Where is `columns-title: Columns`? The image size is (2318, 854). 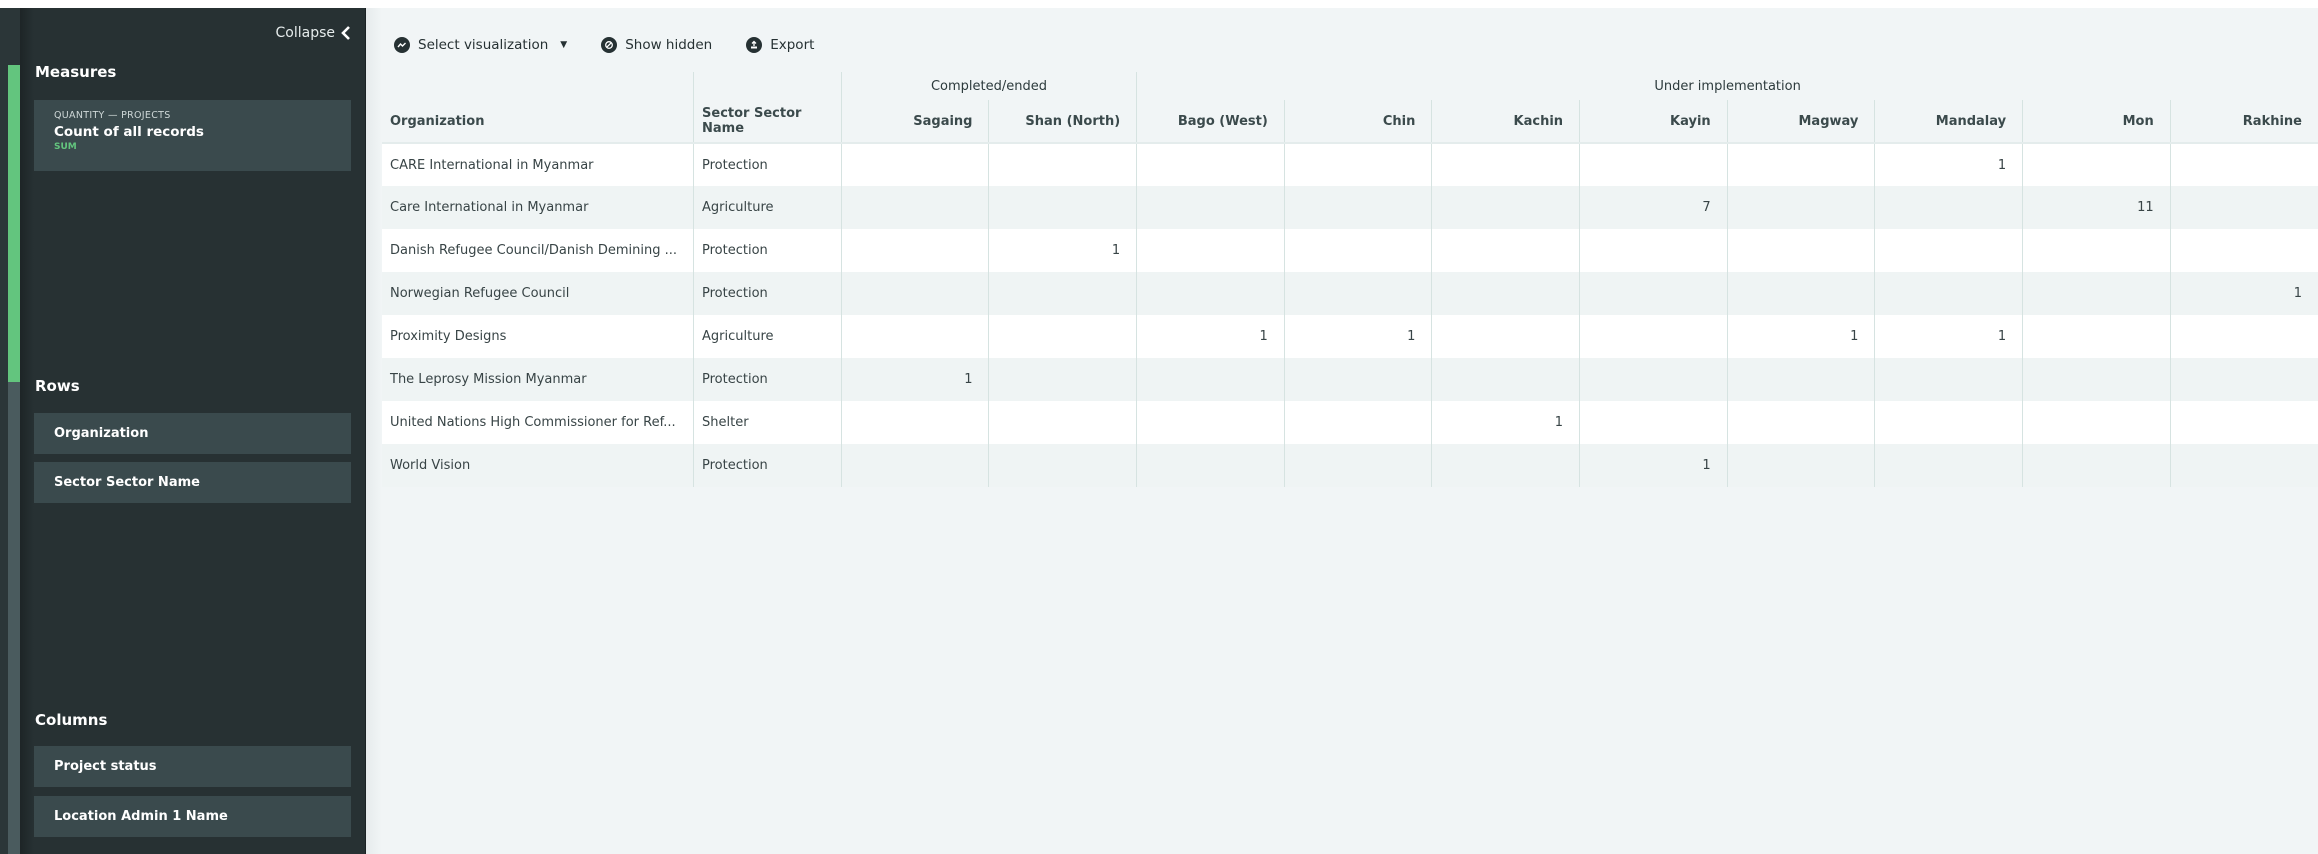
columns-title: Columns is located at coordinates (71, 720).